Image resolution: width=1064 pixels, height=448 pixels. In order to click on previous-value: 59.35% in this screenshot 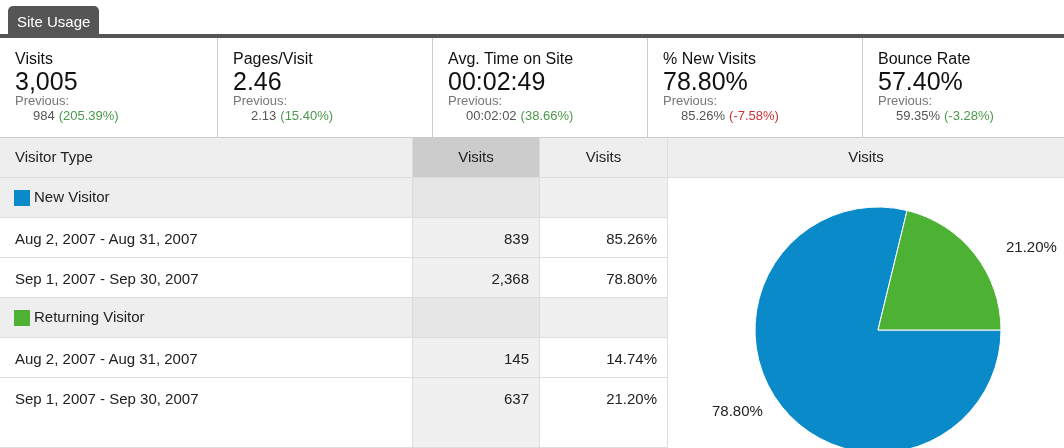, I will do `click(918, 115)`.